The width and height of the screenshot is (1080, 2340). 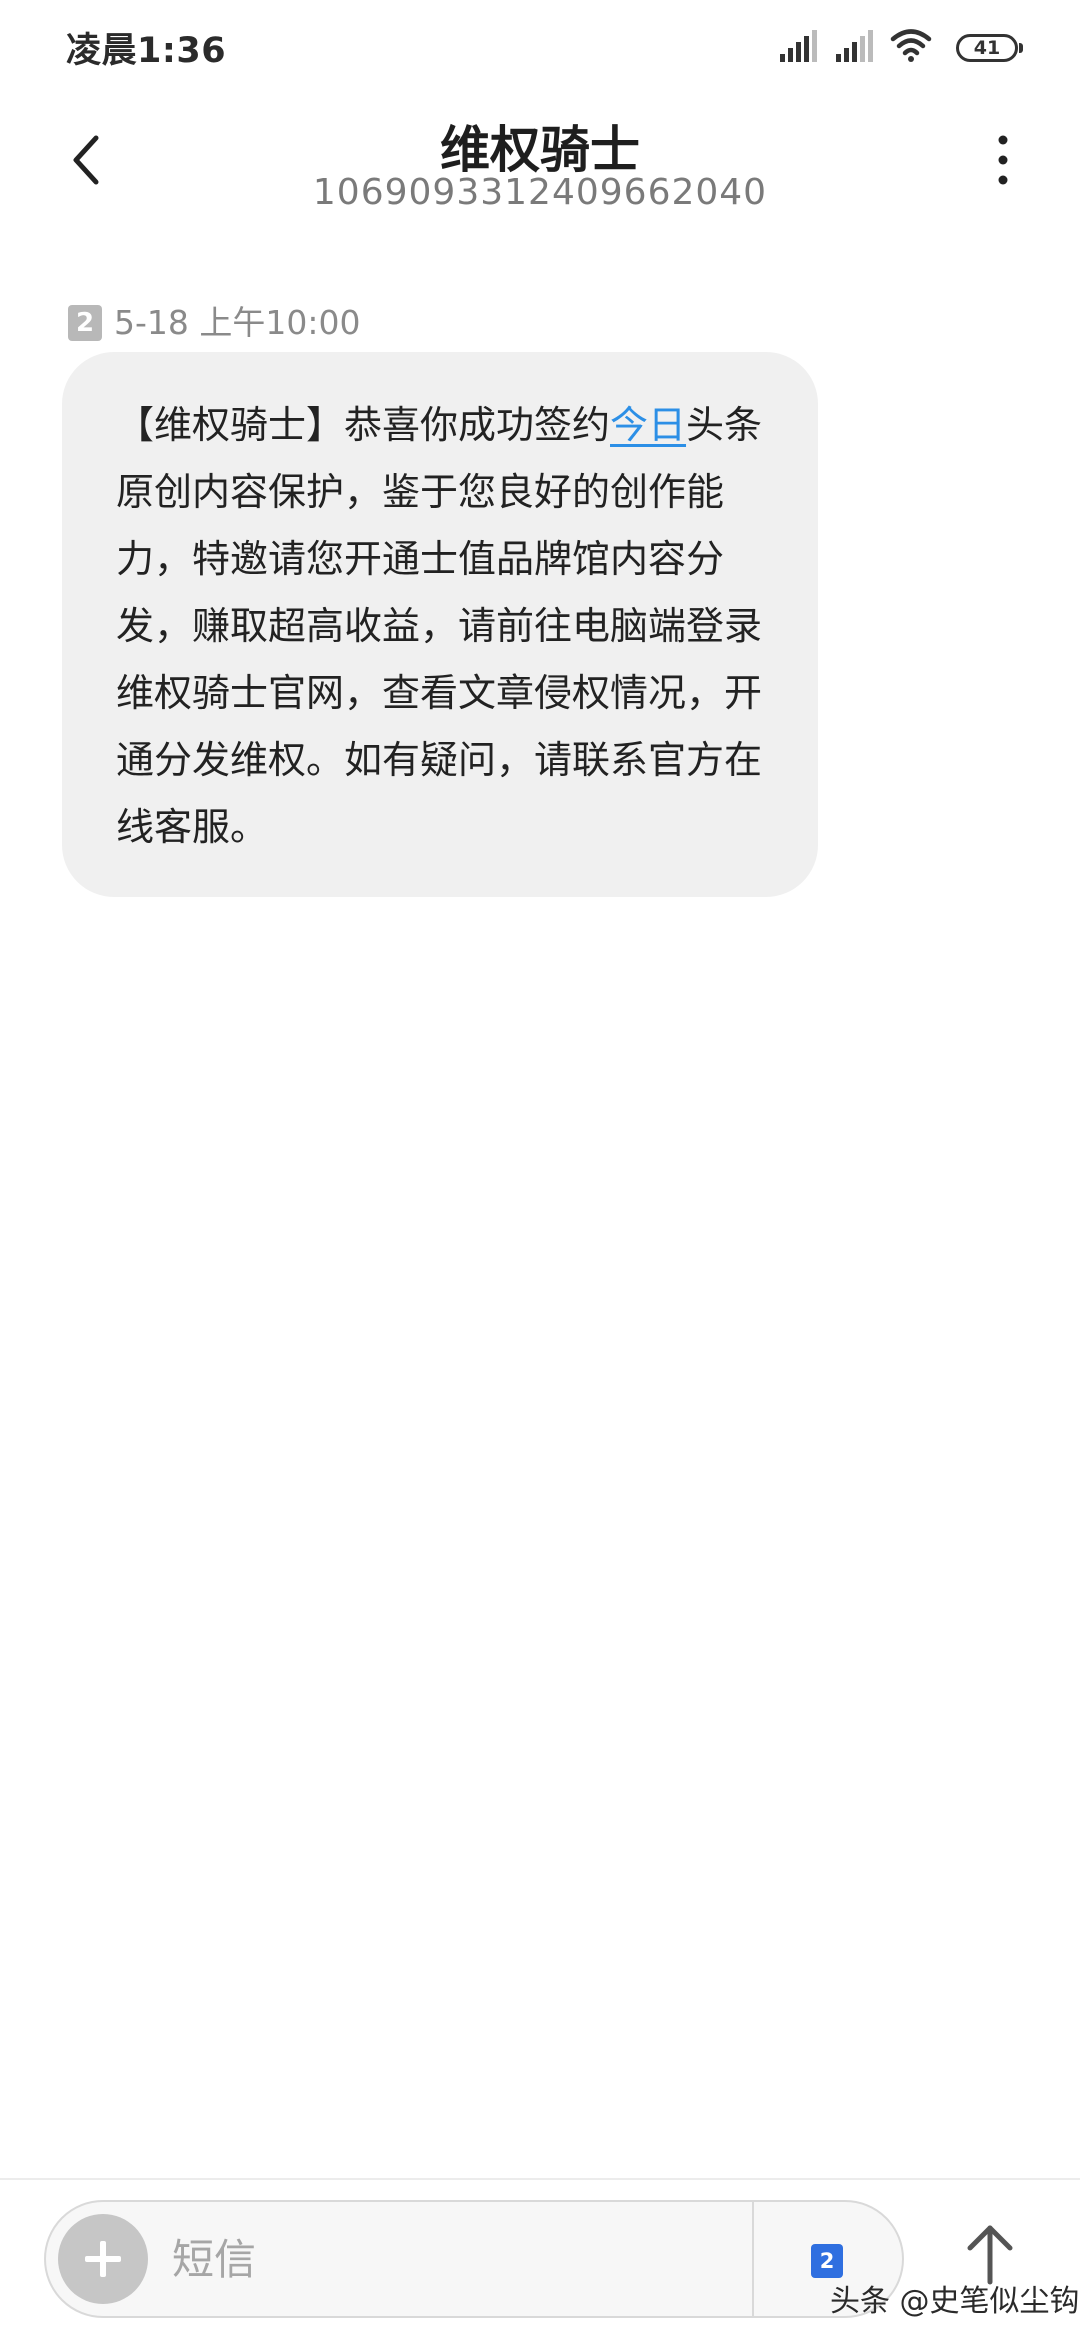 I want to click on message-input: 短信, so click(x=214, y=2260).